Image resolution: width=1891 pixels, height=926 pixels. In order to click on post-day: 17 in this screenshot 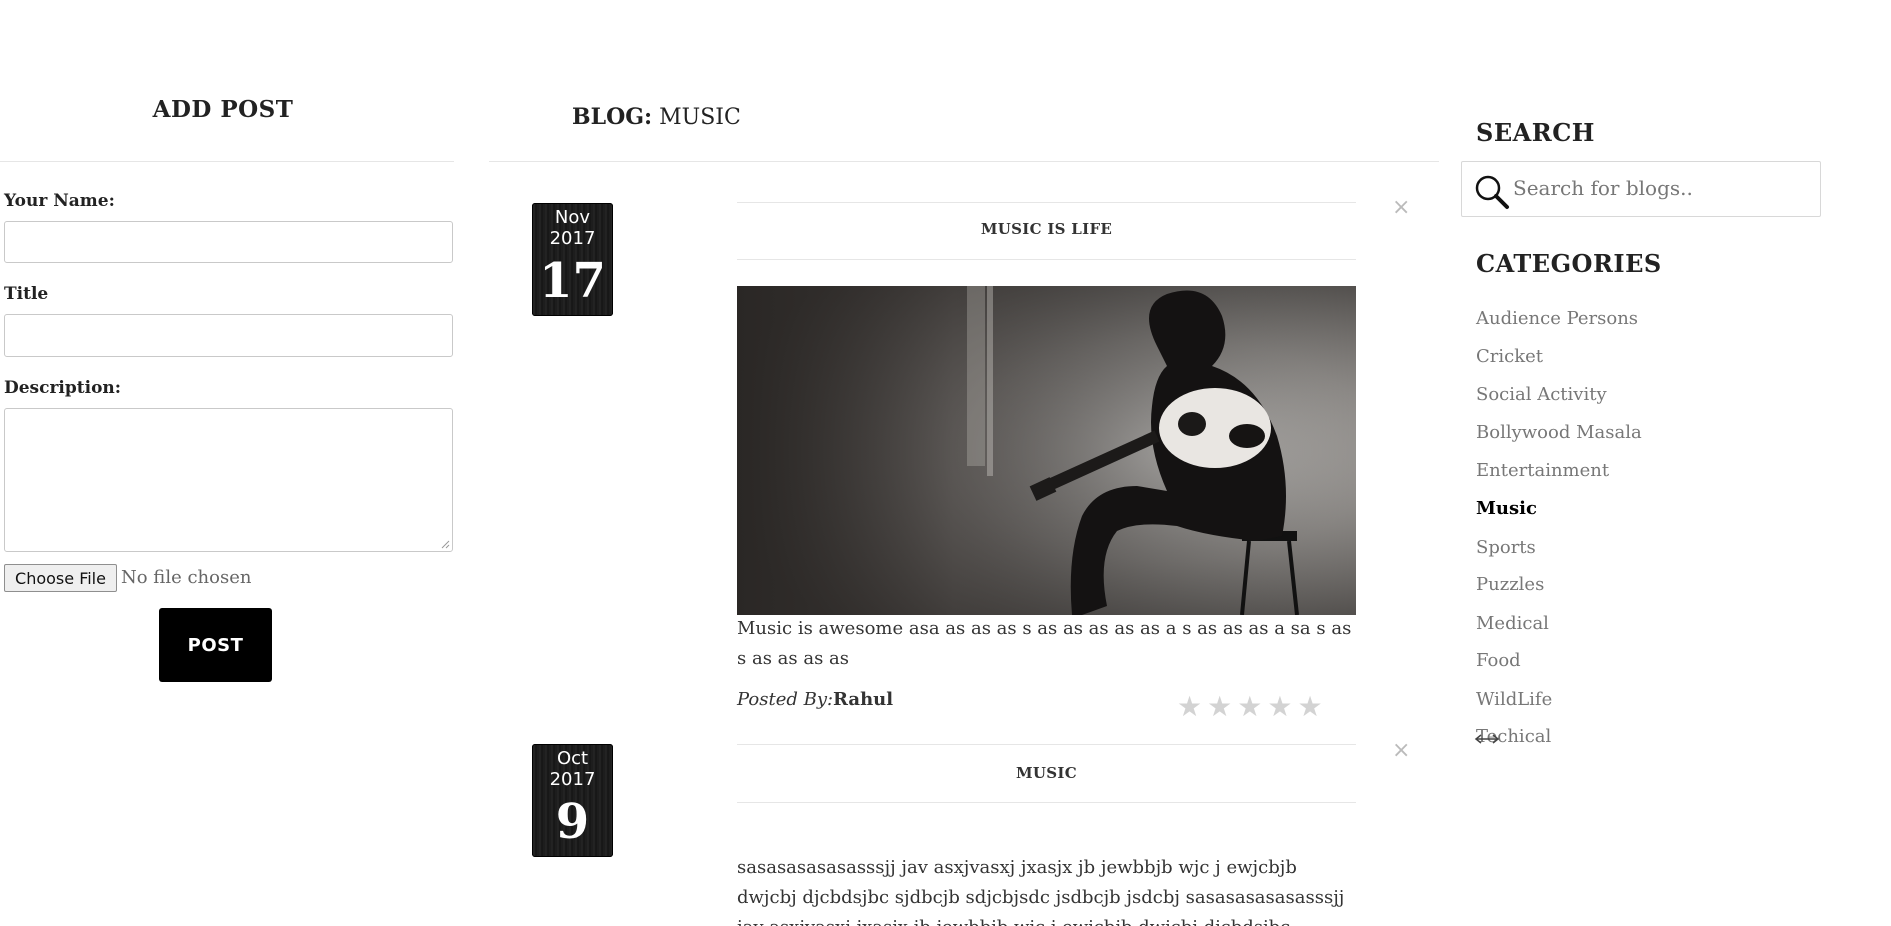, I will do `click(572, 281)`.